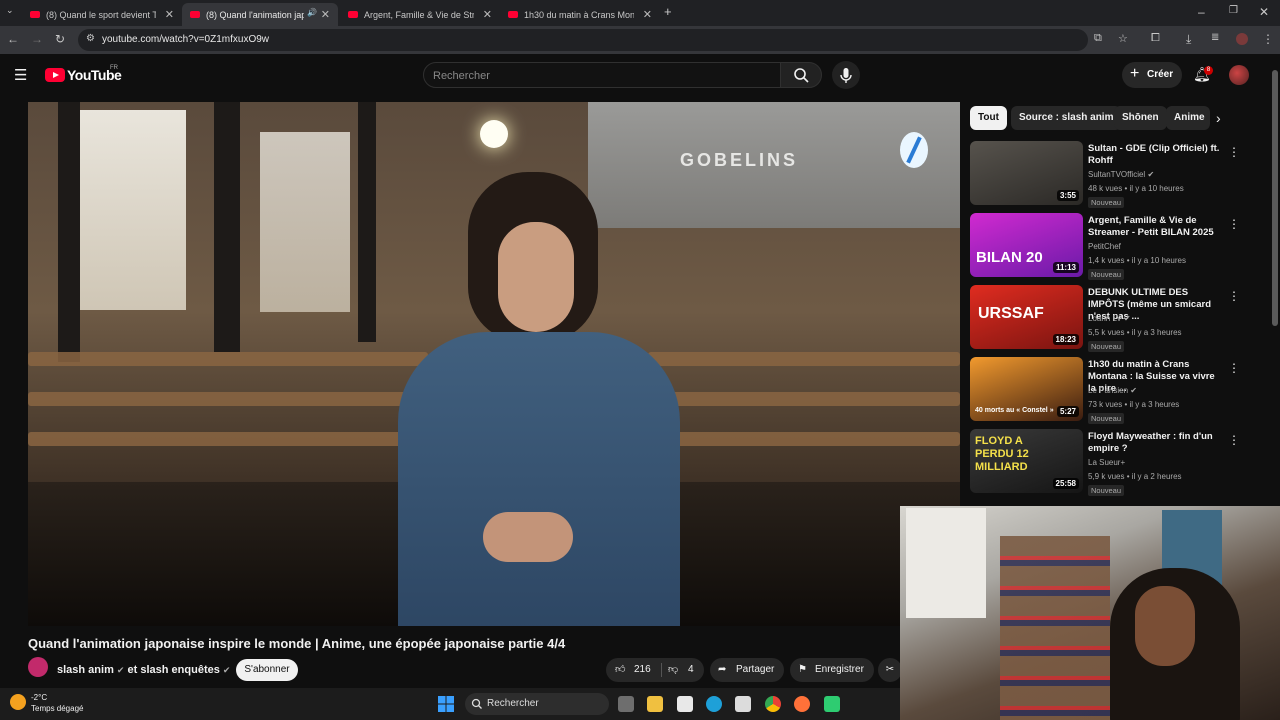 This screenshot has height=720, width=1280. What do you see at coordinates (1165, 626) in the screenshot?
I see `webcam-scene-face` at bounding box center [1165, 626].